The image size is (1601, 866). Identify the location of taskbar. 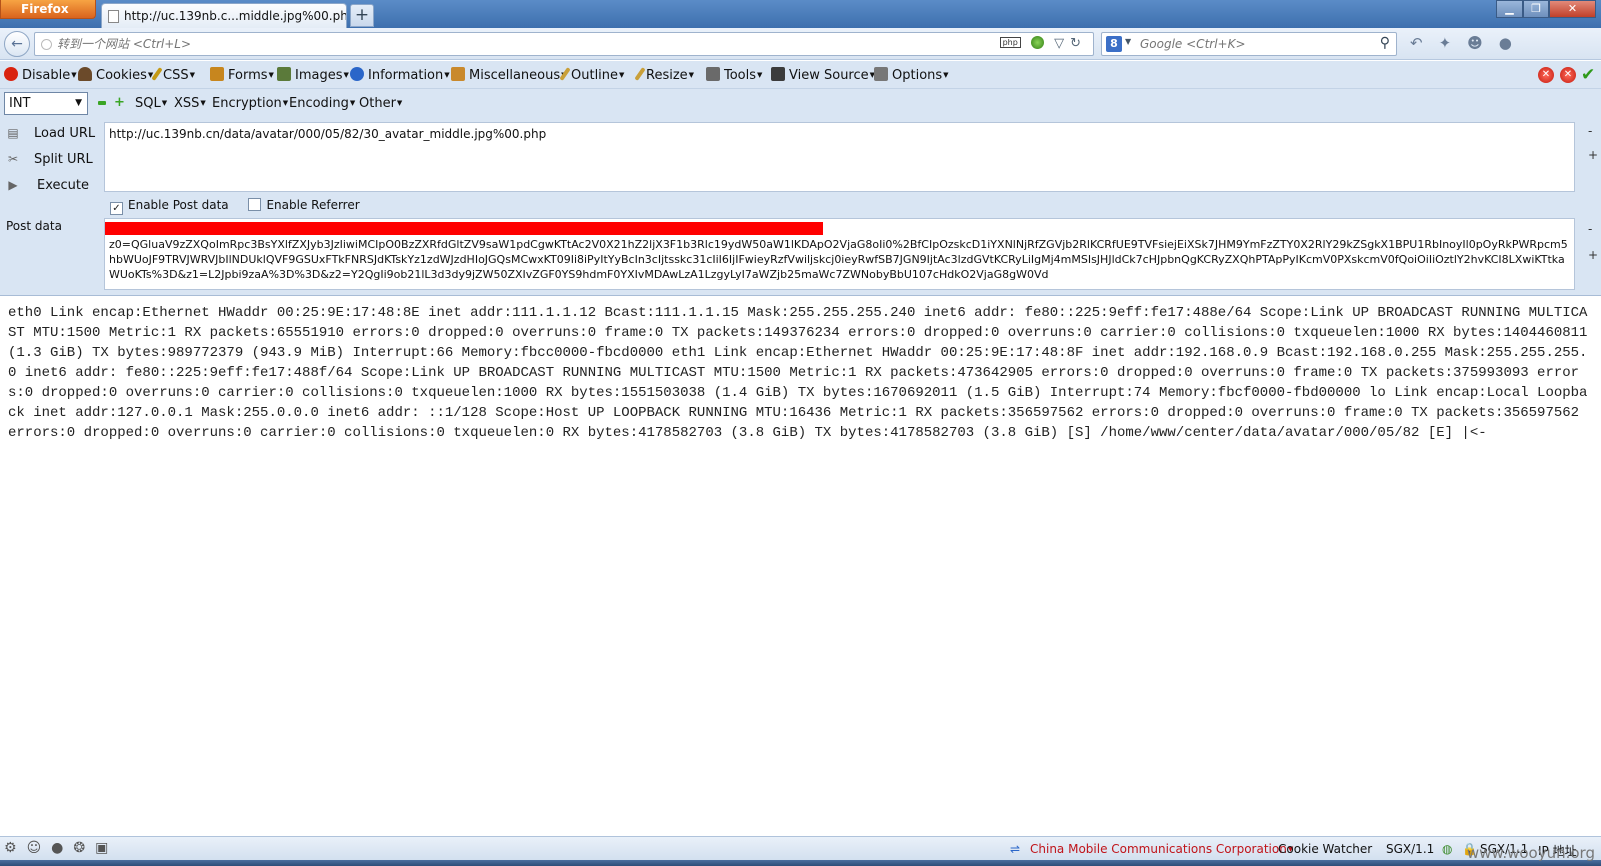
(800, 863).